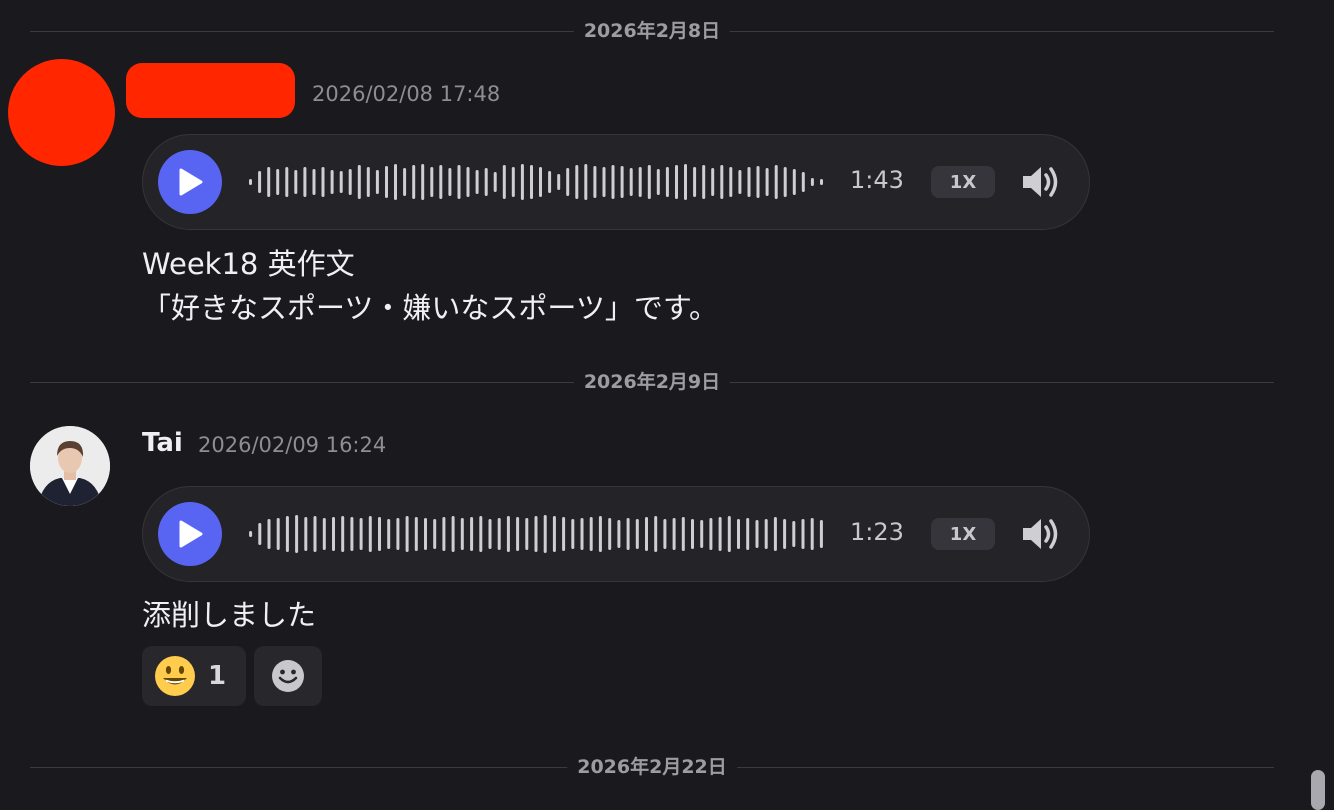  Describe the element at coordinates (292, 445) in the screenshot. I see `message-timestamp: 2026/02/09 16:24` at that location.